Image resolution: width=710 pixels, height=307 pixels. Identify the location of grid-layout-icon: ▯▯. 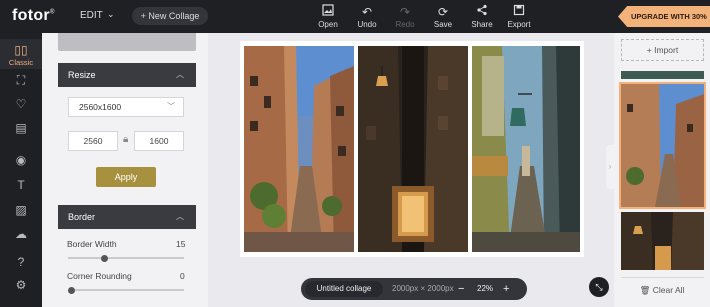
(21, 50).